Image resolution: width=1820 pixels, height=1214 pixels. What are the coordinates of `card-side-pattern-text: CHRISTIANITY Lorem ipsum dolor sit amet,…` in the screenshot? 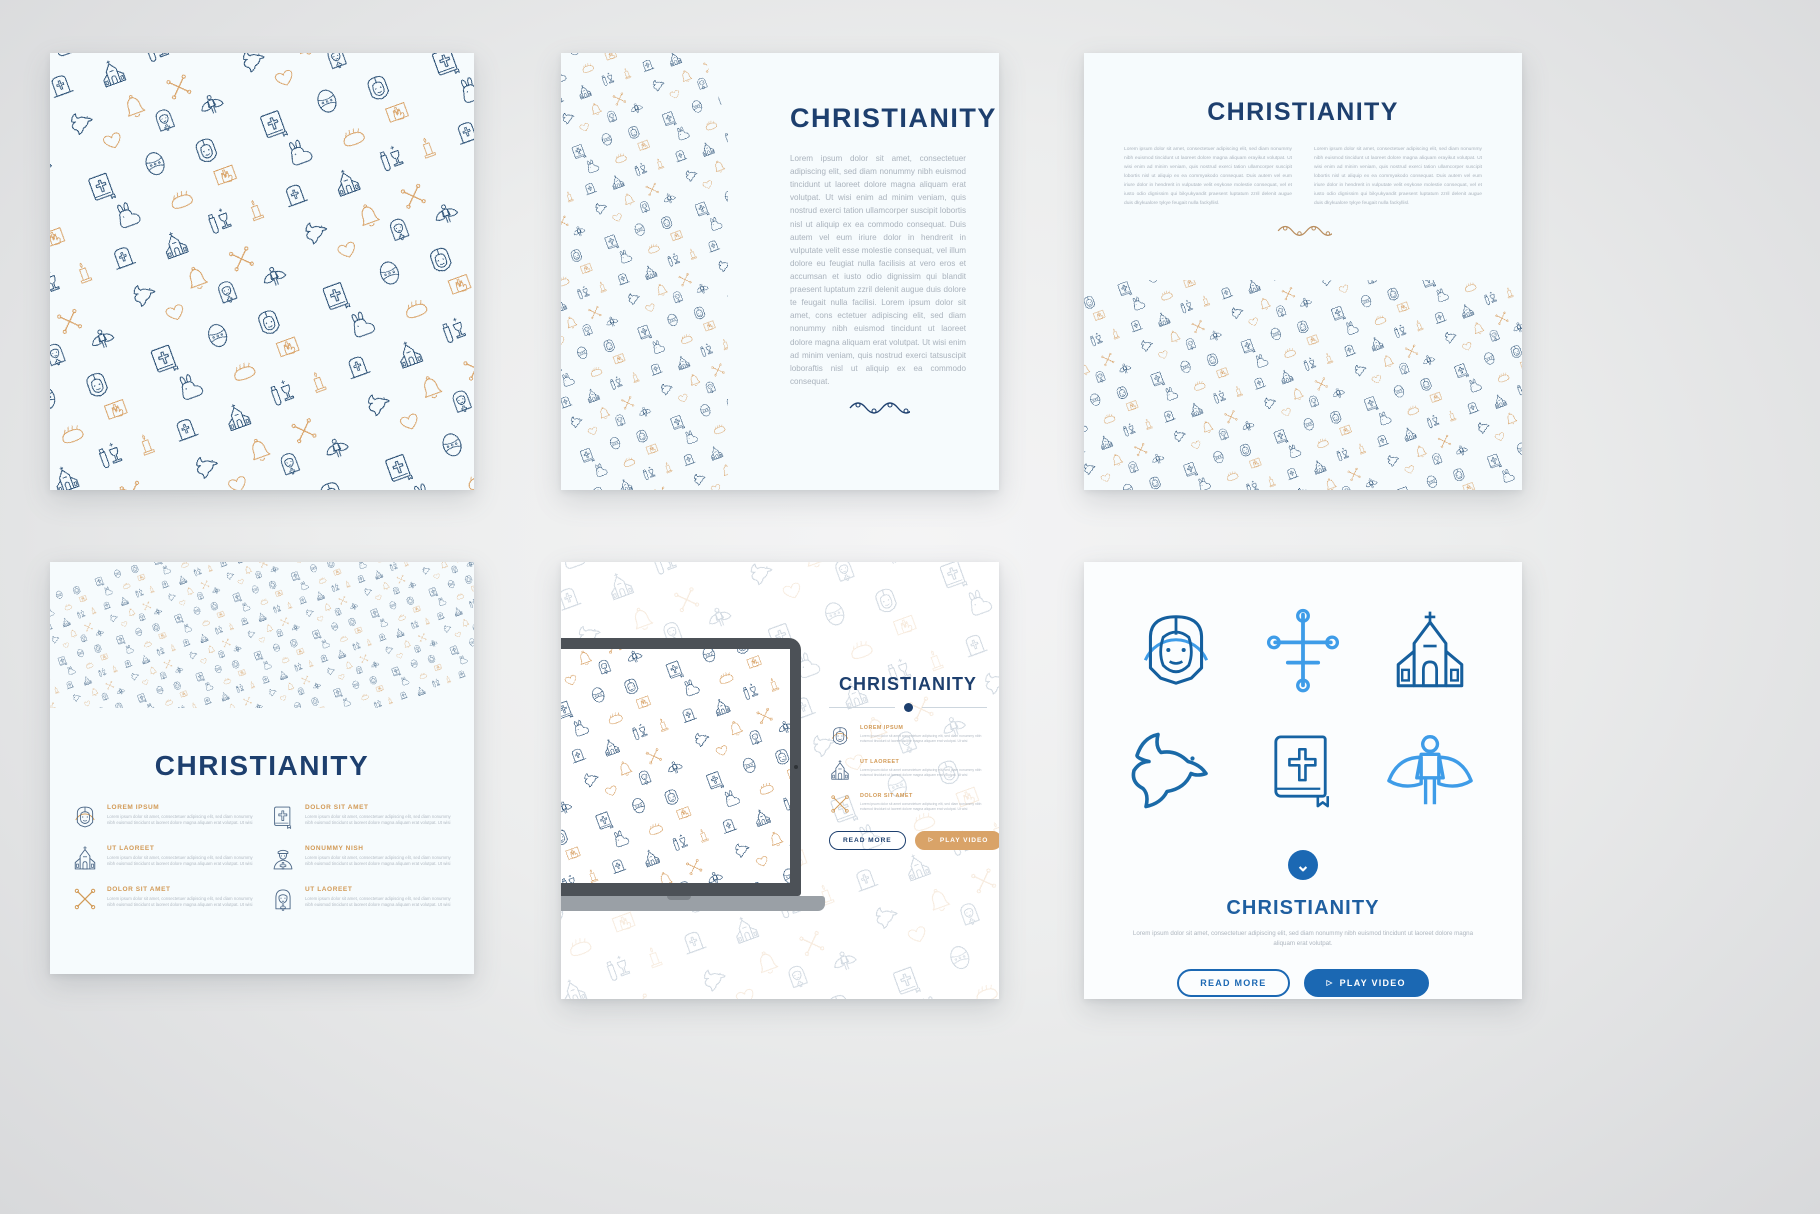 It's located at (780, 271).